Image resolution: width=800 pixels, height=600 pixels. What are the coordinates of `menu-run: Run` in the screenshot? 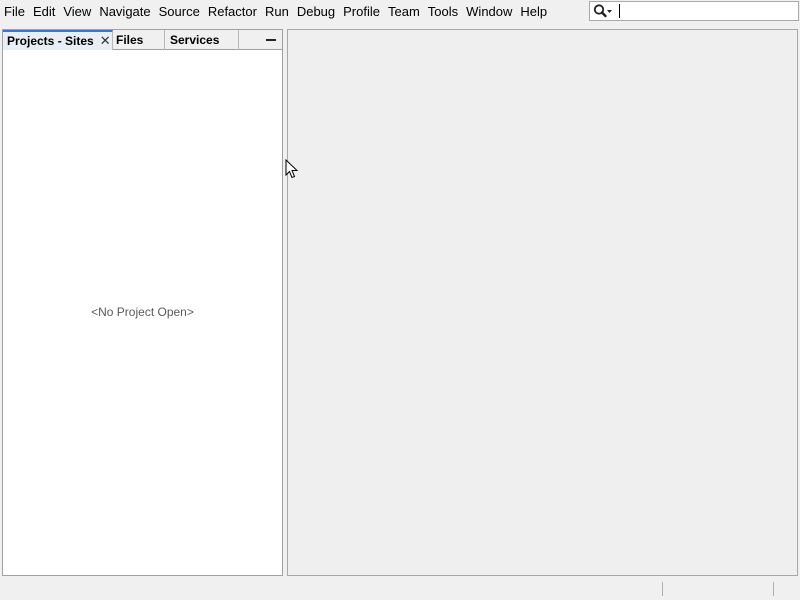 It's located at (277, 12).